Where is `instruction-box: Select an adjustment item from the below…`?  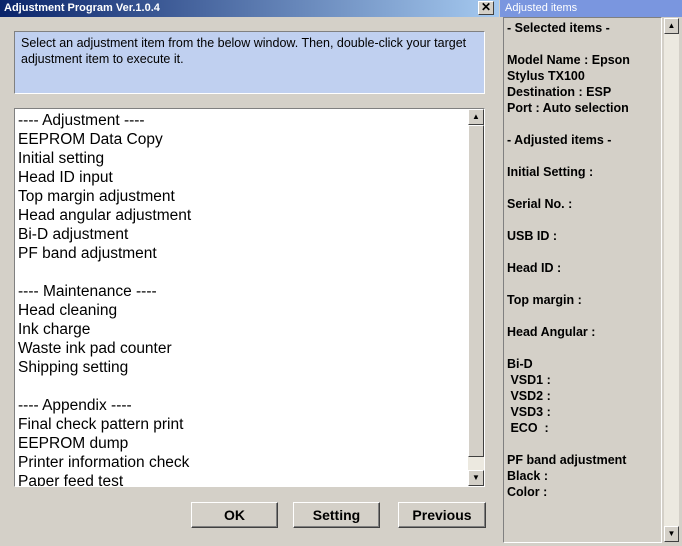
instruction-box: Select an adjustment item from the below… is located at coordinates (249, 62).